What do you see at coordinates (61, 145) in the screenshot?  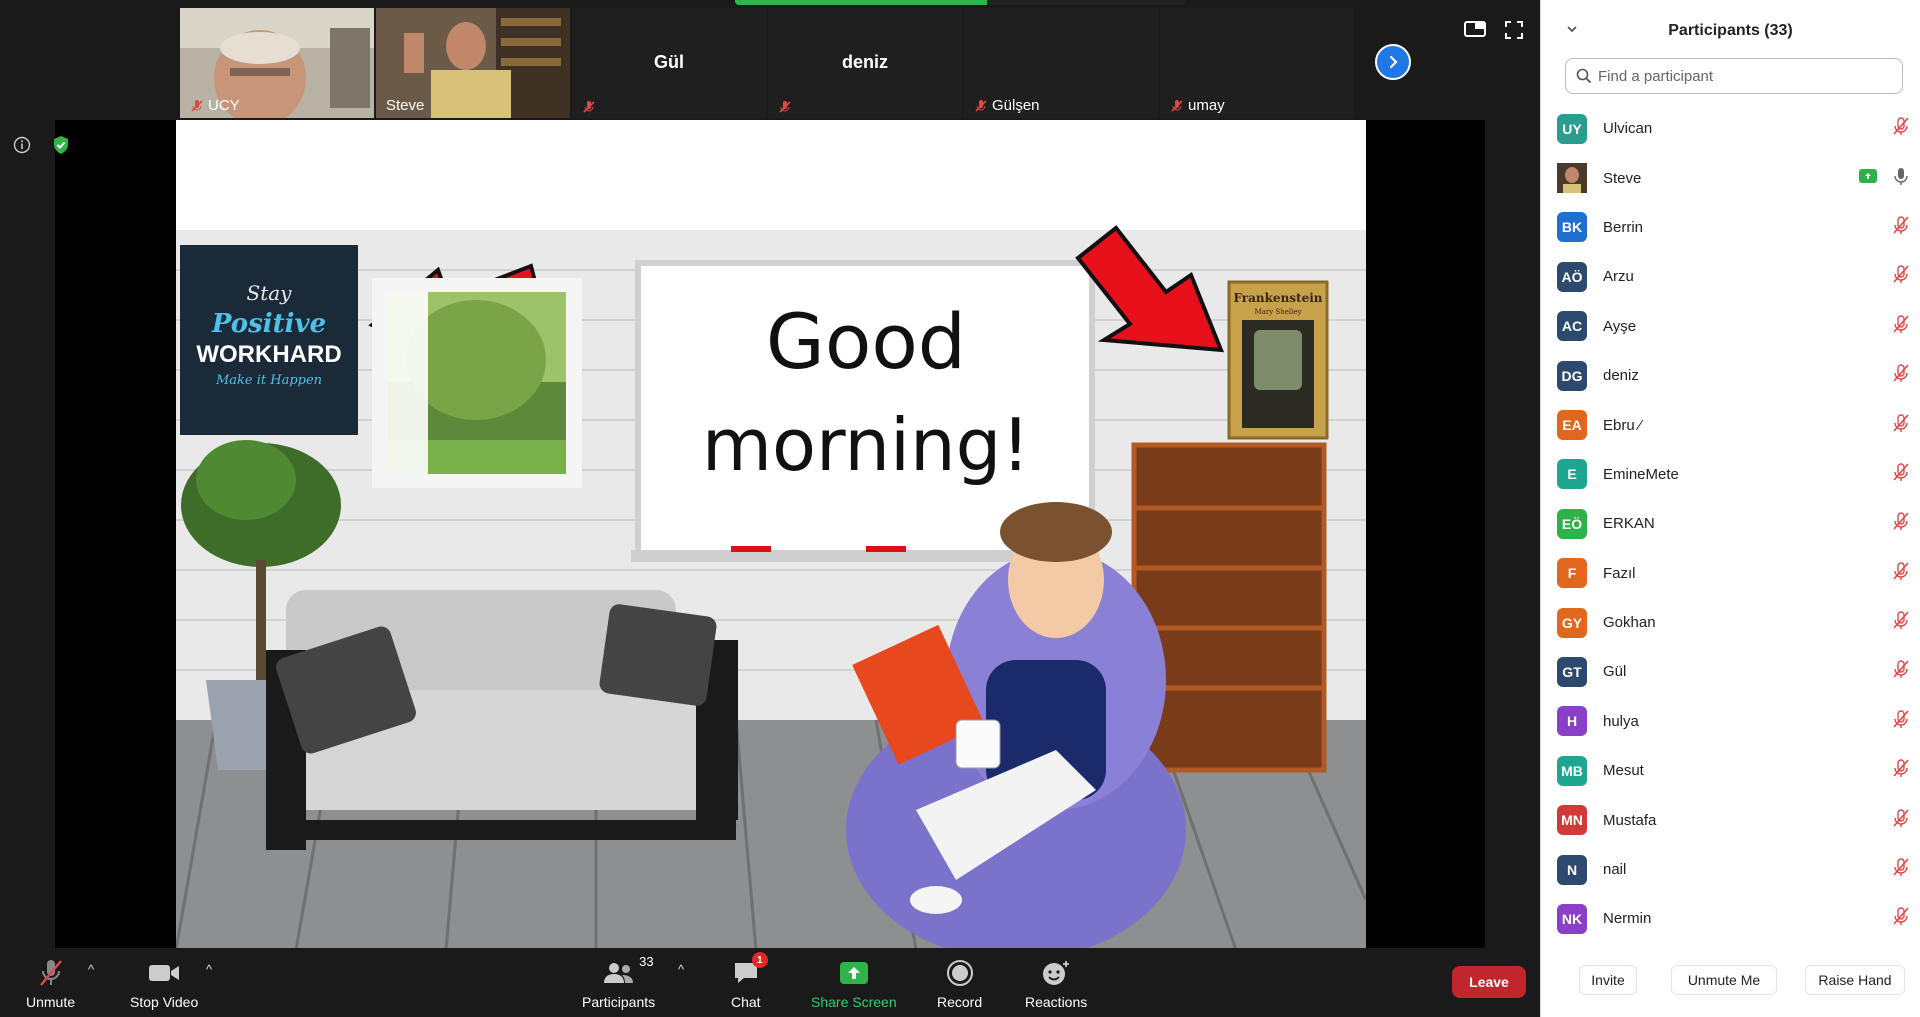 I see `shield-check-icon` at bounding box center [61, 145].